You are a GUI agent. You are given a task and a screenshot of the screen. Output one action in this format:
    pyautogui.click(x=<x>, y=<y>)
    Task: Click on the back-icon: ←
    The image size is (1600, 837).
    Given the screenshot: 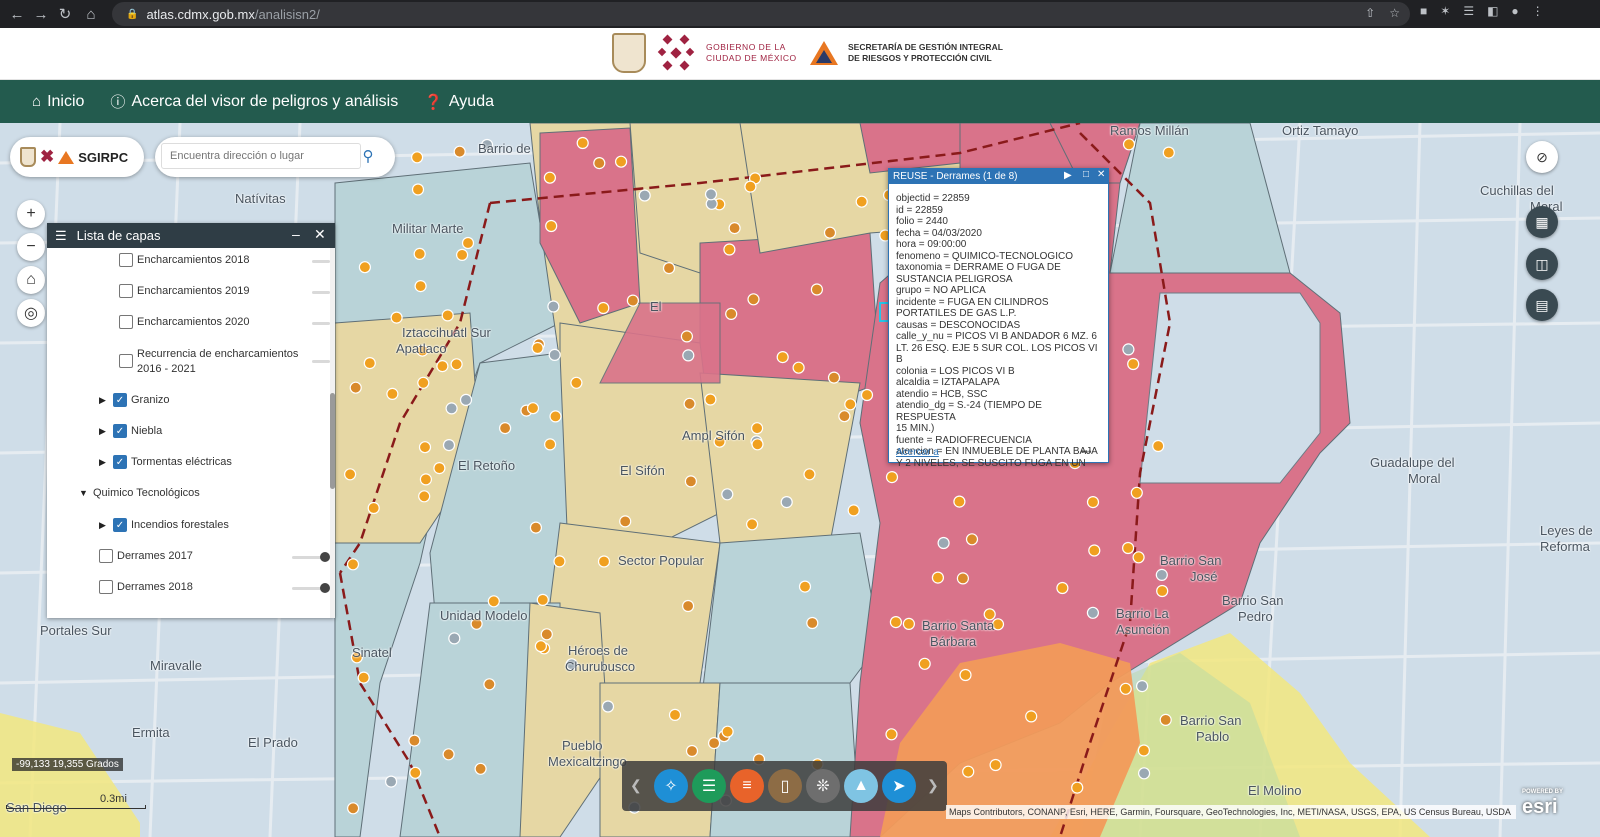 What is the action you would take?
    pyautogui.click(x=17, y=14)
    